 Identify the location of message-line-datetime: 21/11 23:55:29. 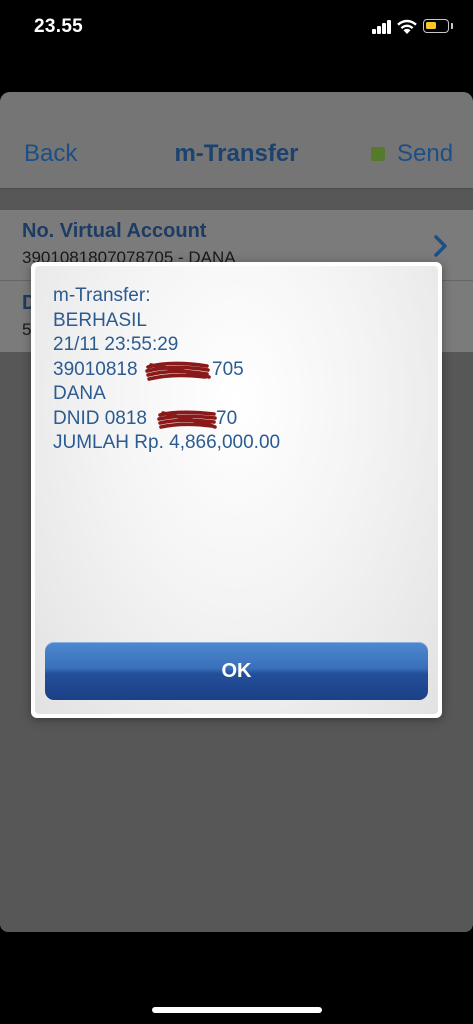
(116, 344).